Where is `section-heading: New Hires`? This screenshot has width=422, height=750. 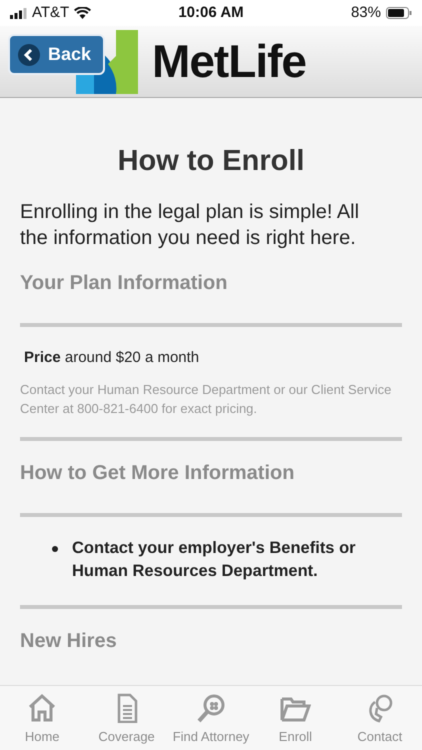 section-heading: New Hires is located at coordinates (69, 641).